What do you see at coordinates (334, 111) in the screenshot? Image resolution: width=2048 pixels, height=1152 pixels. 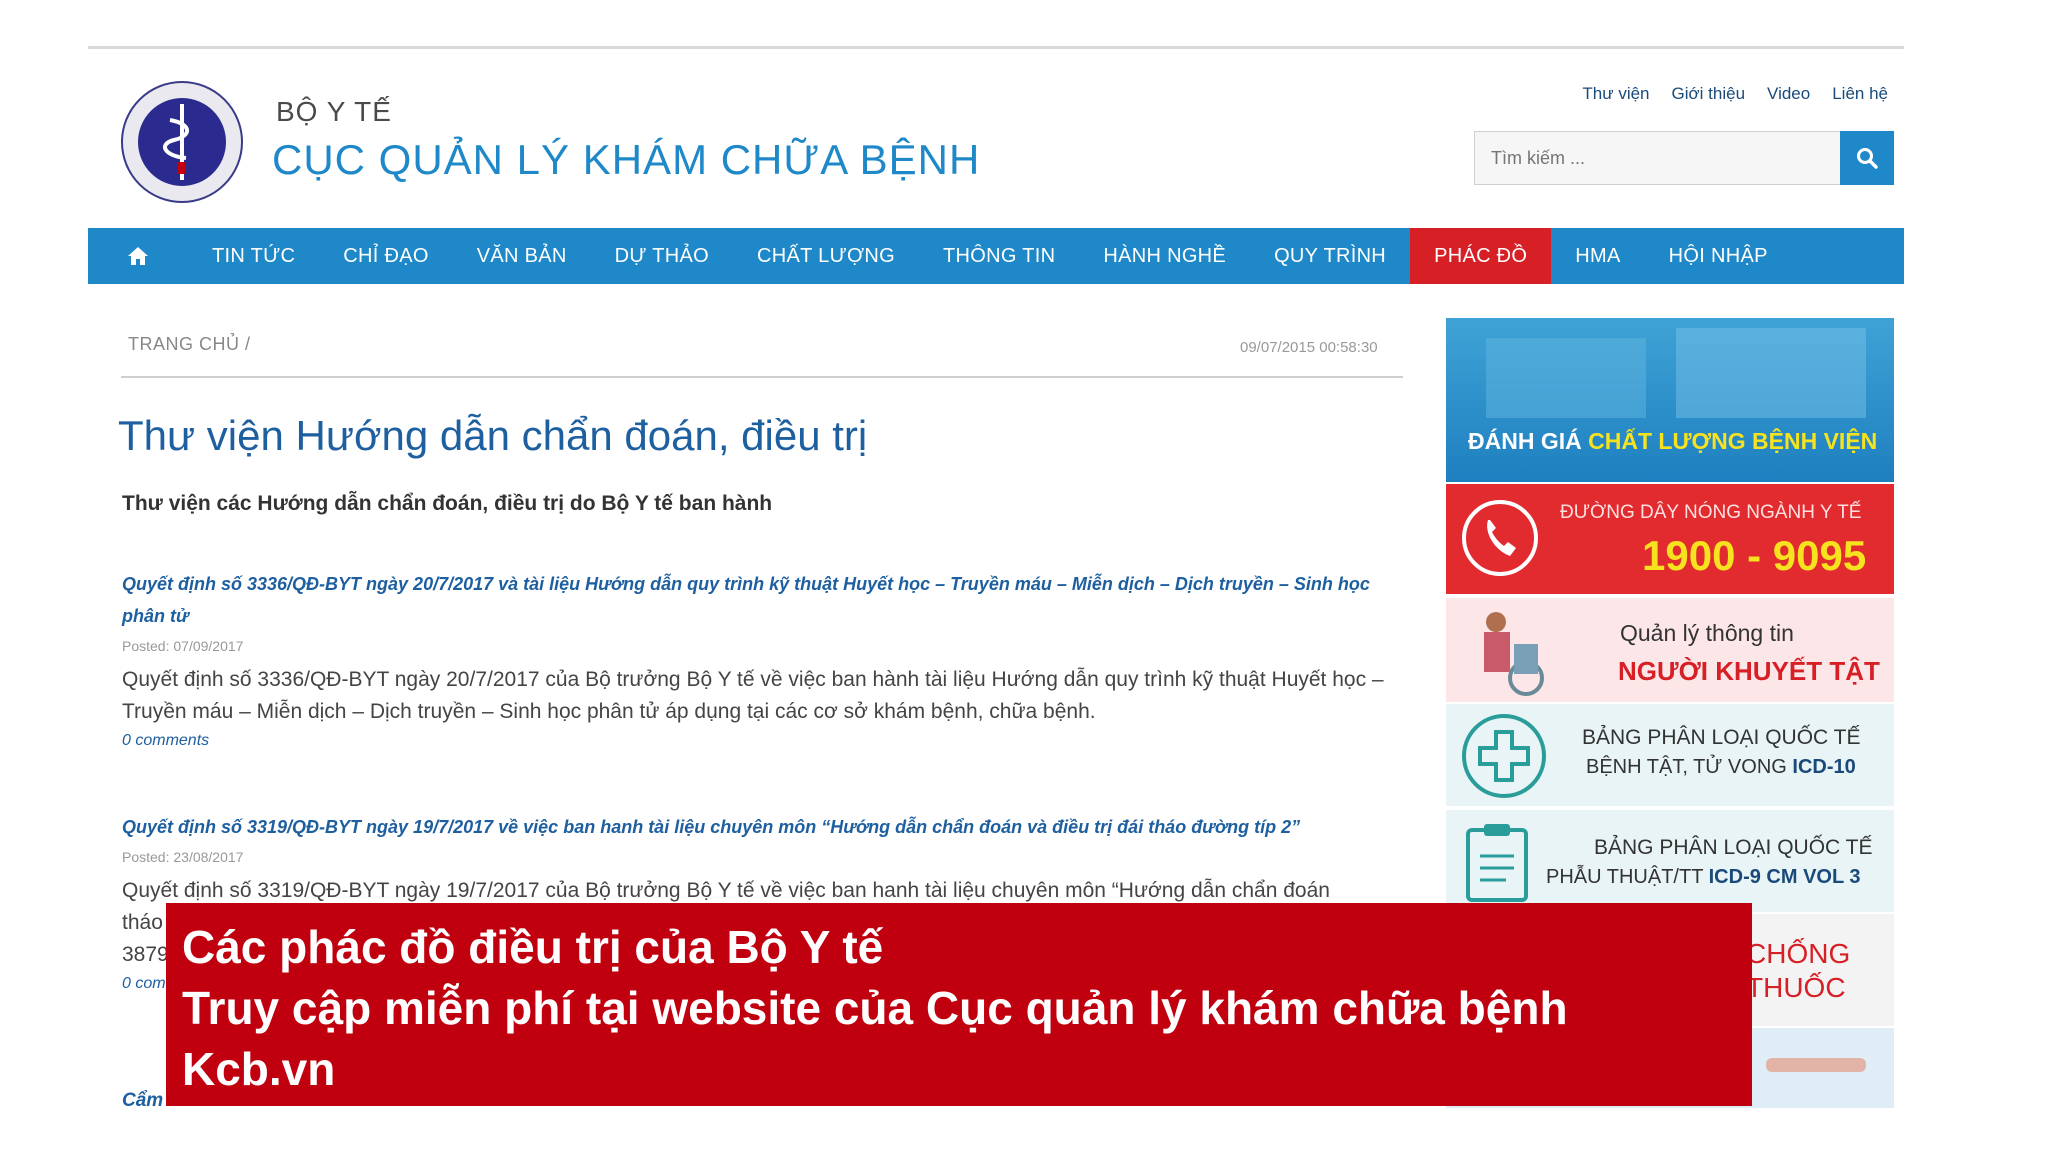 I see `org-parent-name: BỘ Y TẾ` at bounding box center [334, 111].